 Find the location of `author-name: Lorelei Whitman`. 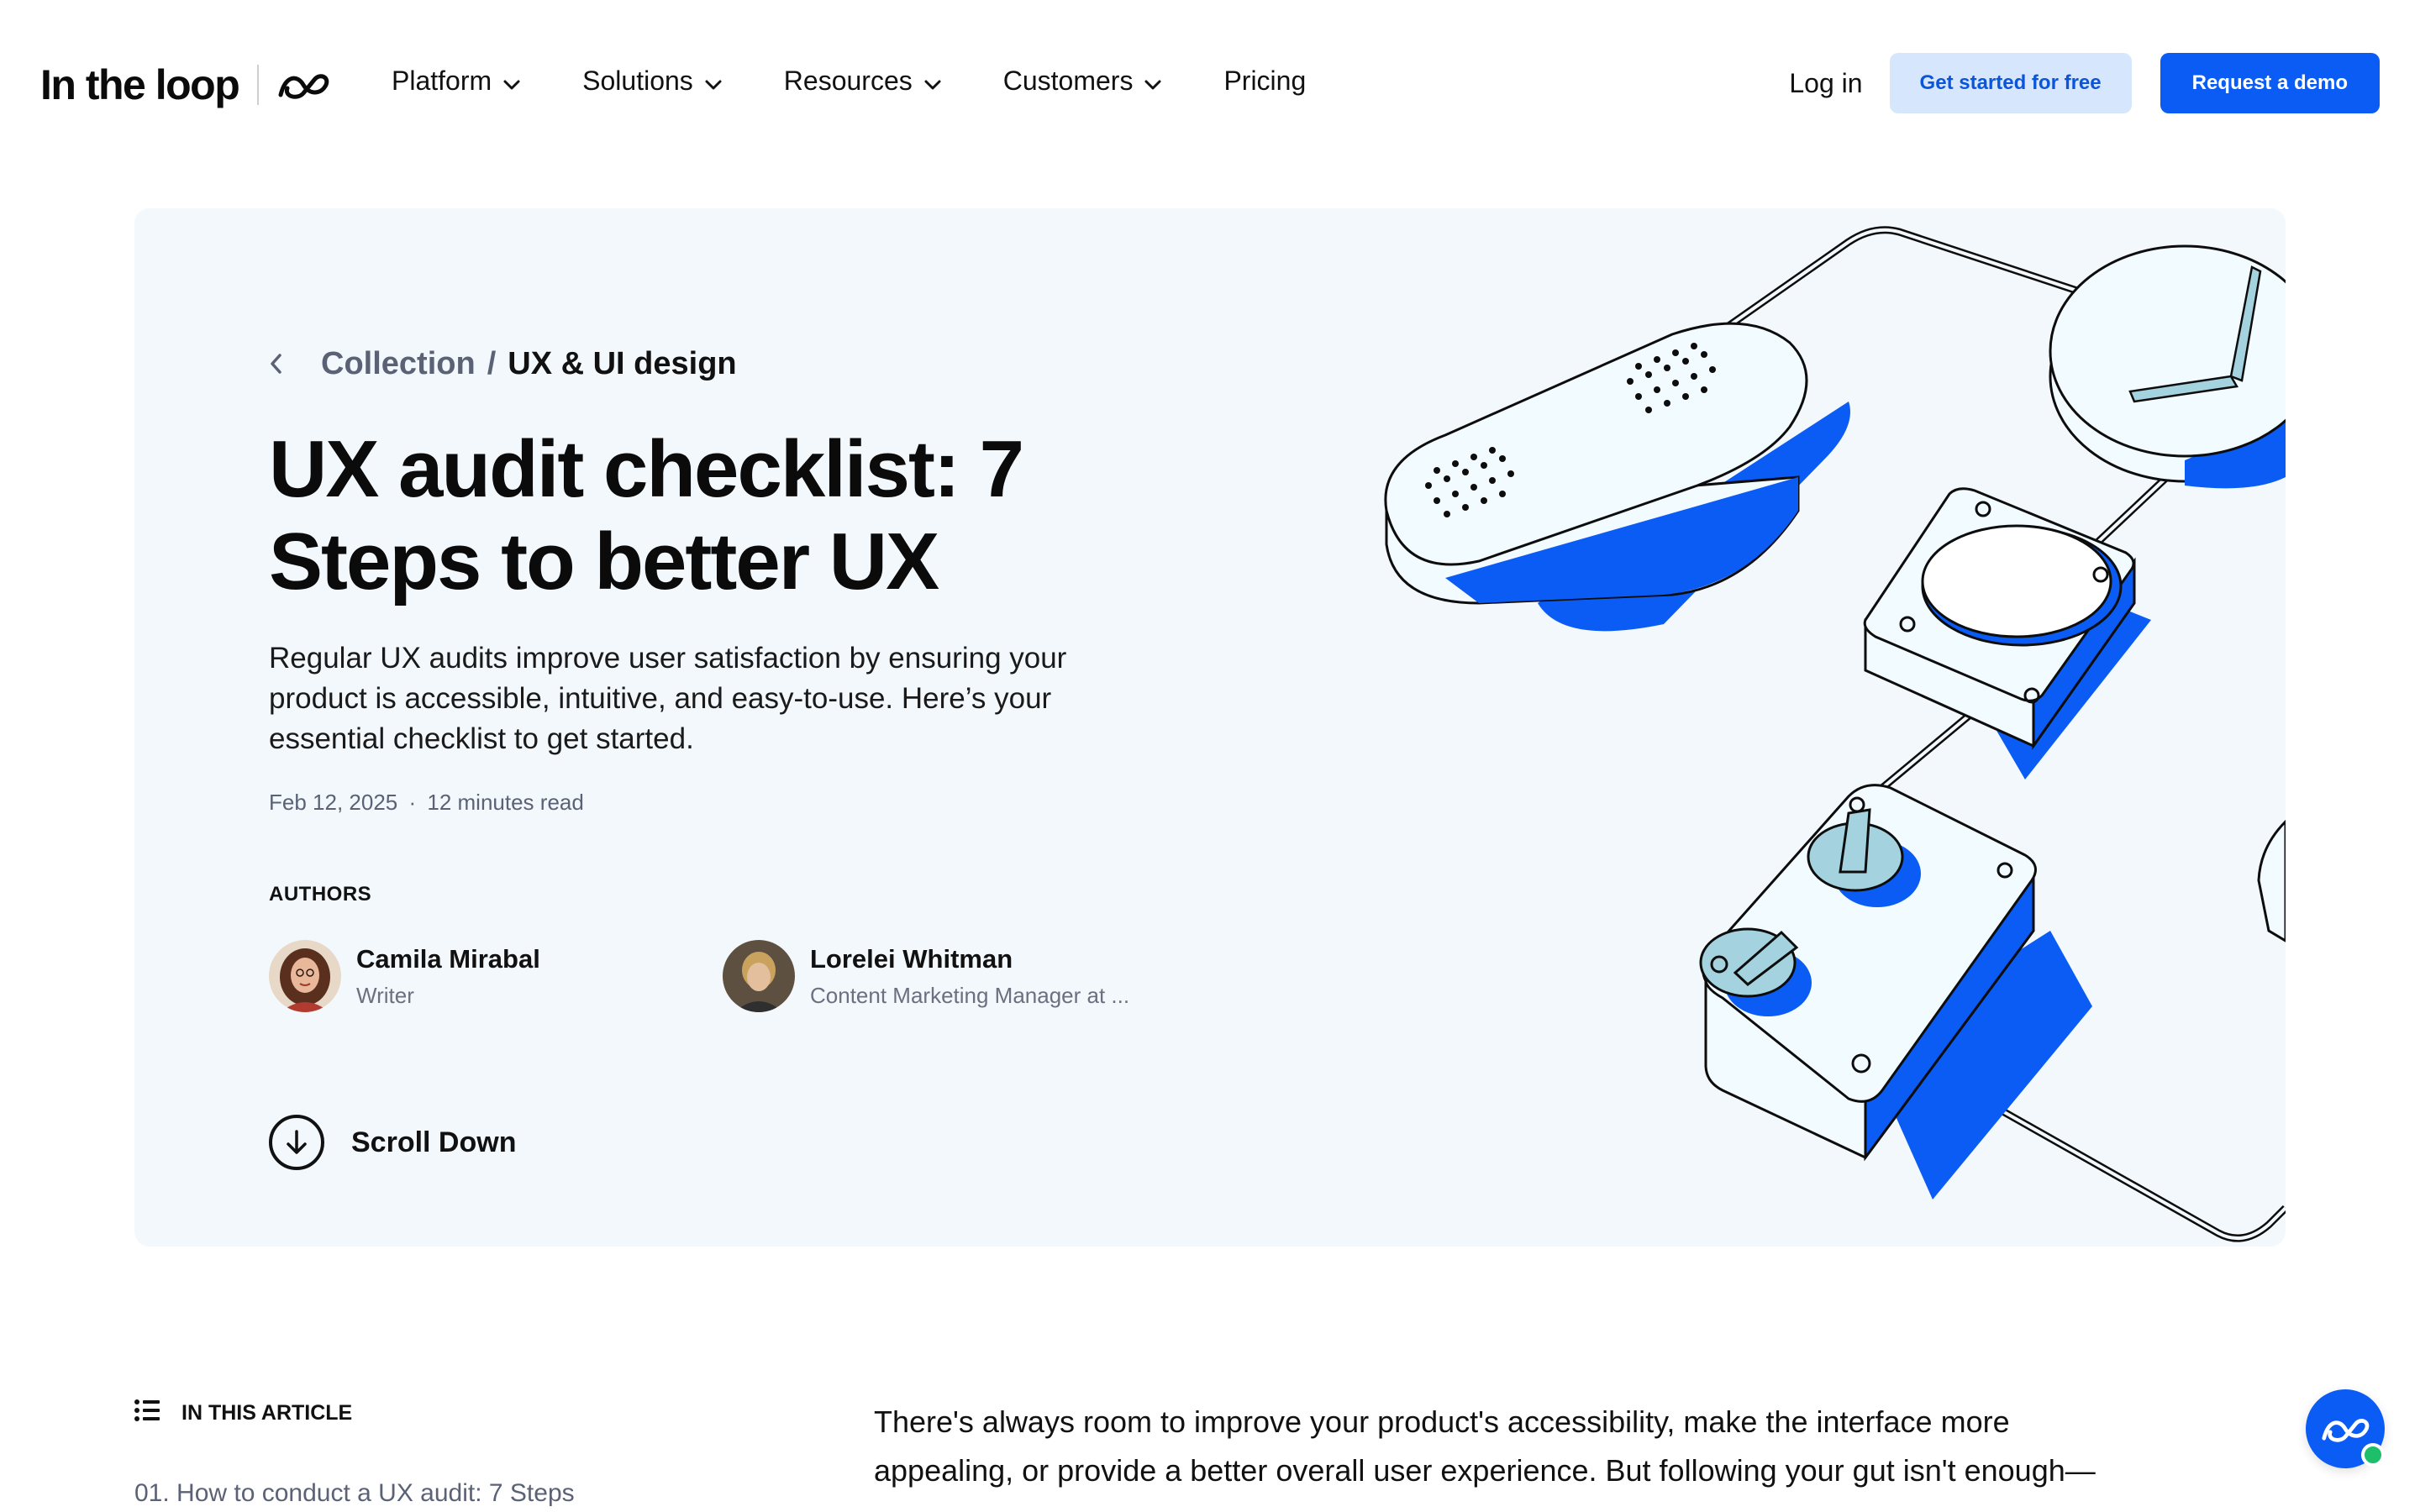

author-name: Lorelei Whitman is located at coordinates (911, 958).